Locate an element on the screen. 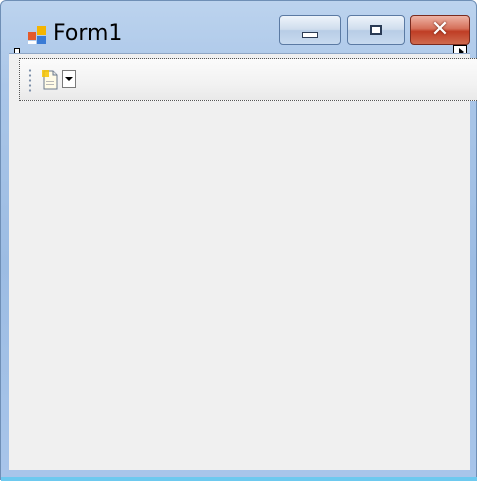 This screenshot has height=481, width=477. minimize-icon is located at coordinates (310, 35).